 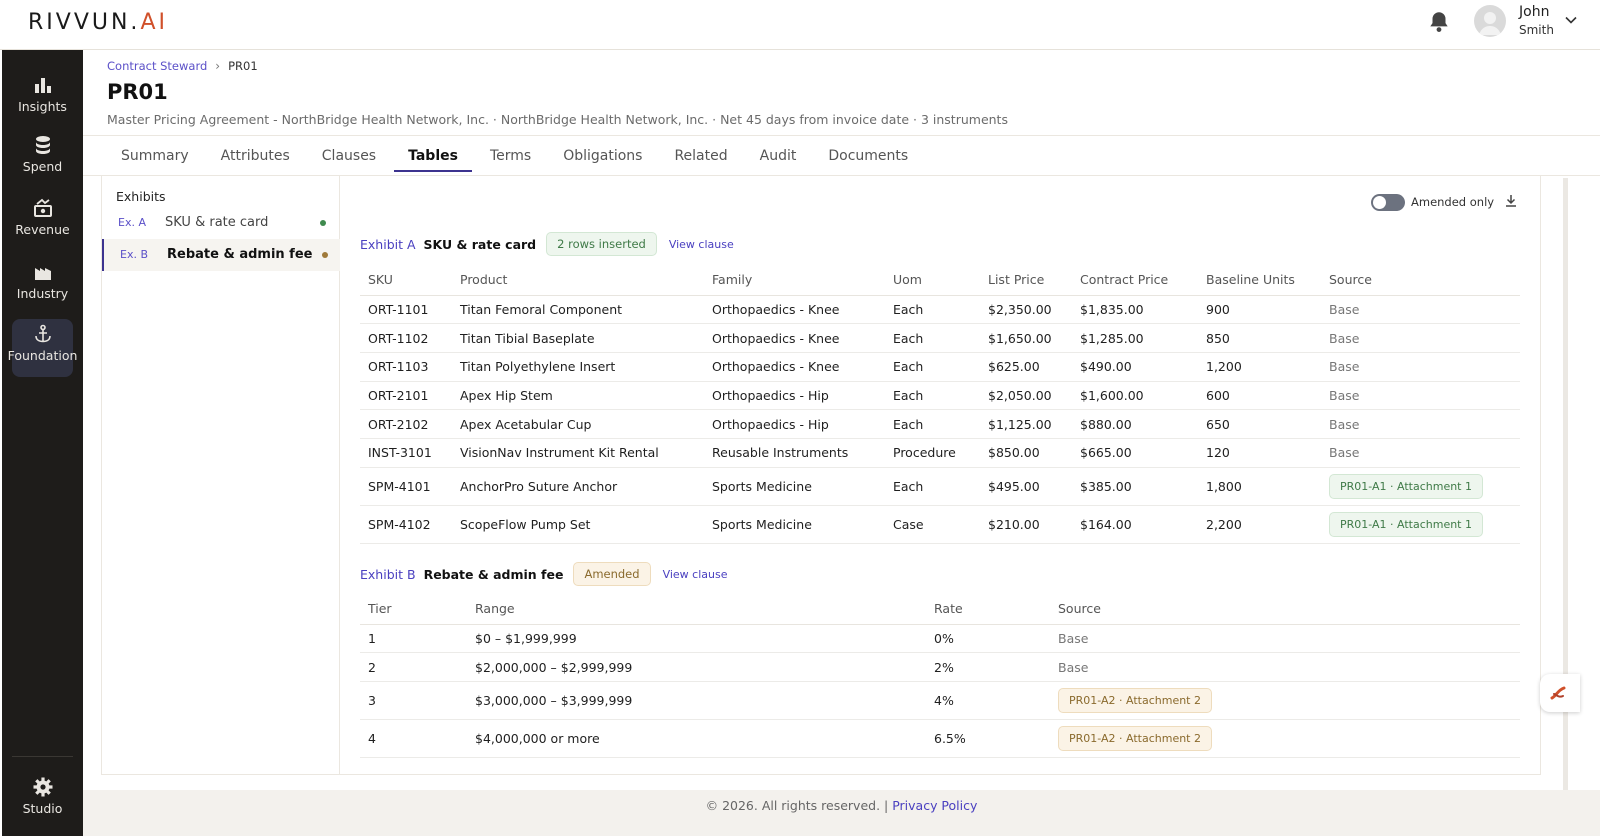 I want to click on rows-inserted-badge: 2 rows inserted, so click(x=601, y=244).